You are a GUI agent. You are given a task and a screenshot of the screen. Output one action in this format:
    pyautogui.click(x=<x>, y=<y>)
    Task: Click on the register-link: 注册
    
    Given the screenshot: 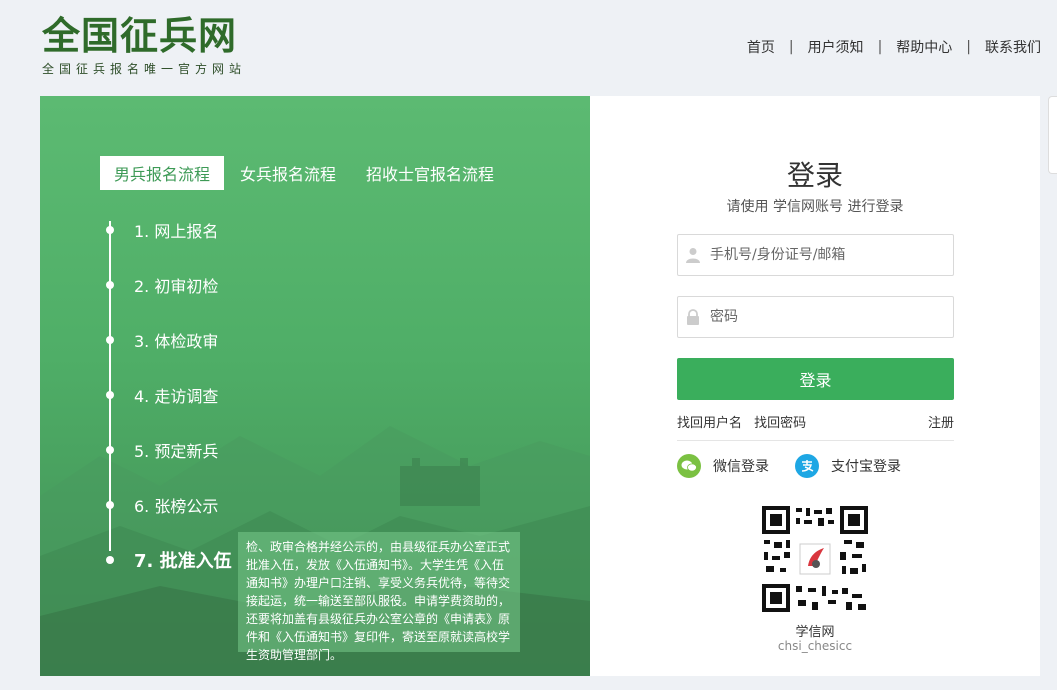 What is the action you would take?
    pyautogui.click(x=941, y=421)
    